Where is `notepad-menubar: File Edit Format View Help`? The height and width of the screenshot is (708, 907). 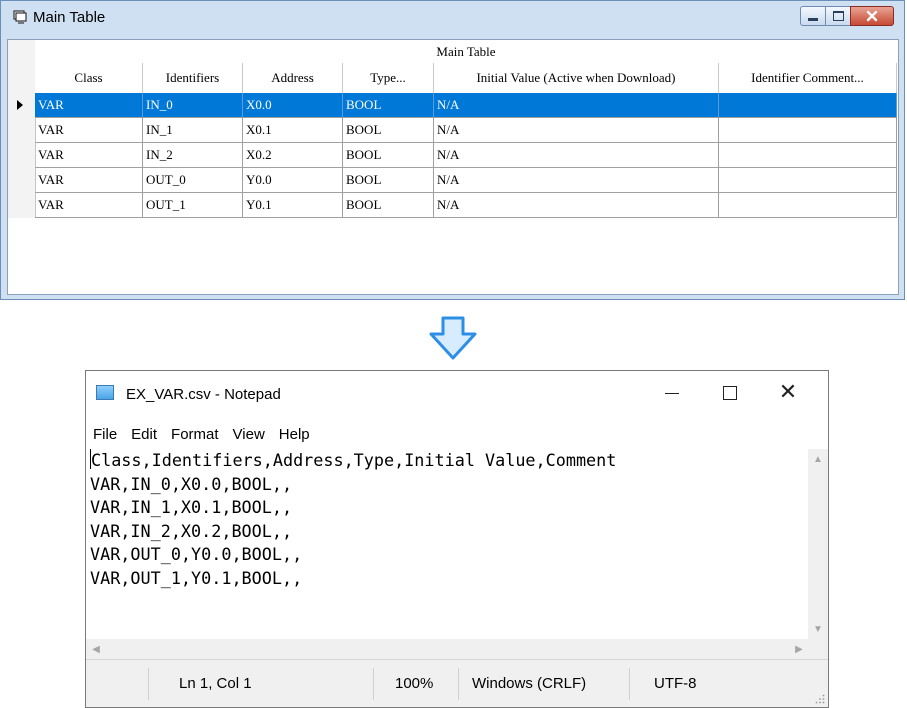
notepad-menubar: File Edit Format View Help is located at coordinates (201, 434).